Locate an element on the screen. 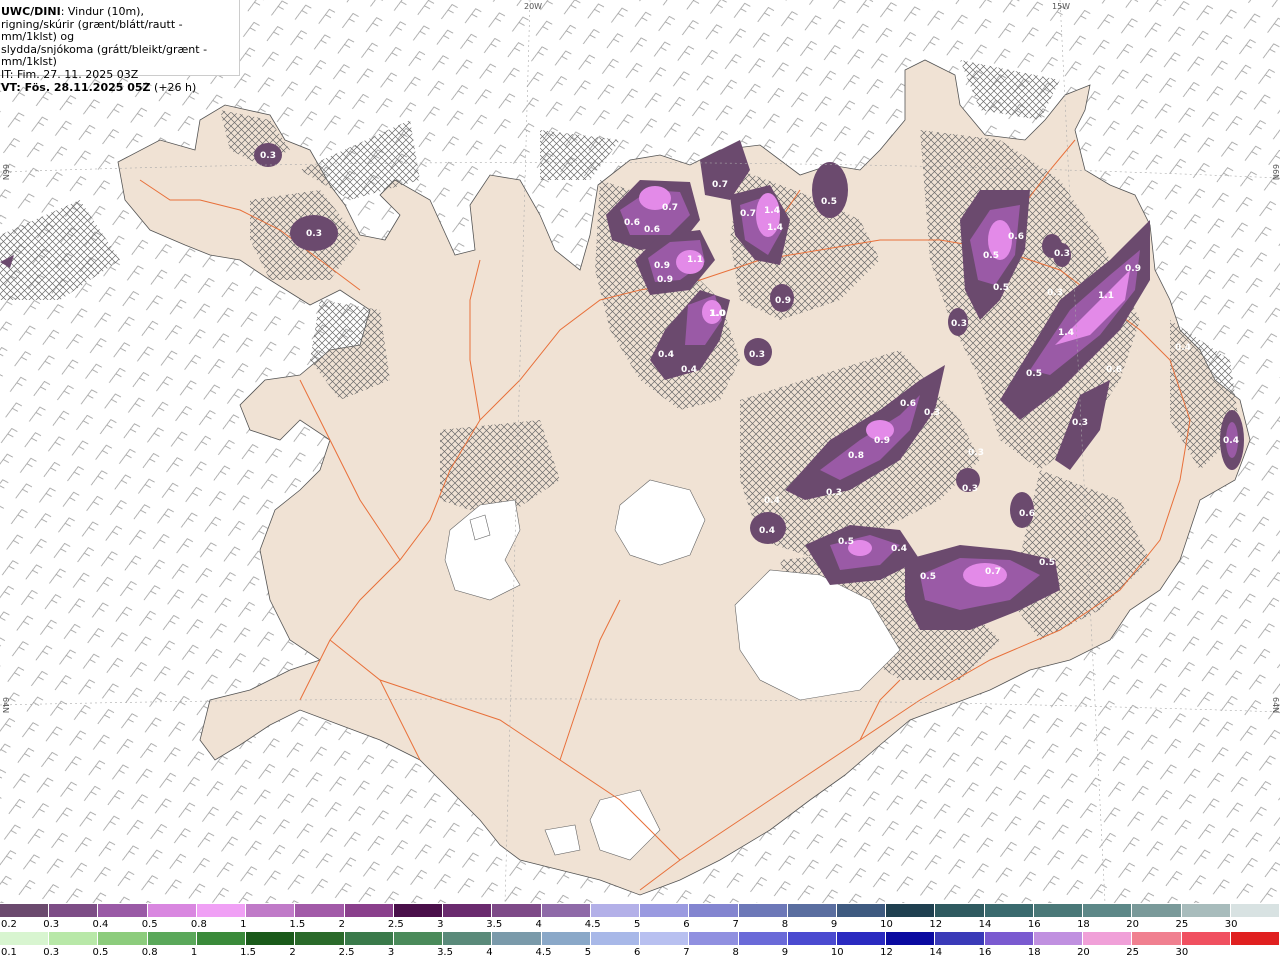 The image size is (1280, 960). colorbar-label: 18 is located at coordinates (1083, 924).